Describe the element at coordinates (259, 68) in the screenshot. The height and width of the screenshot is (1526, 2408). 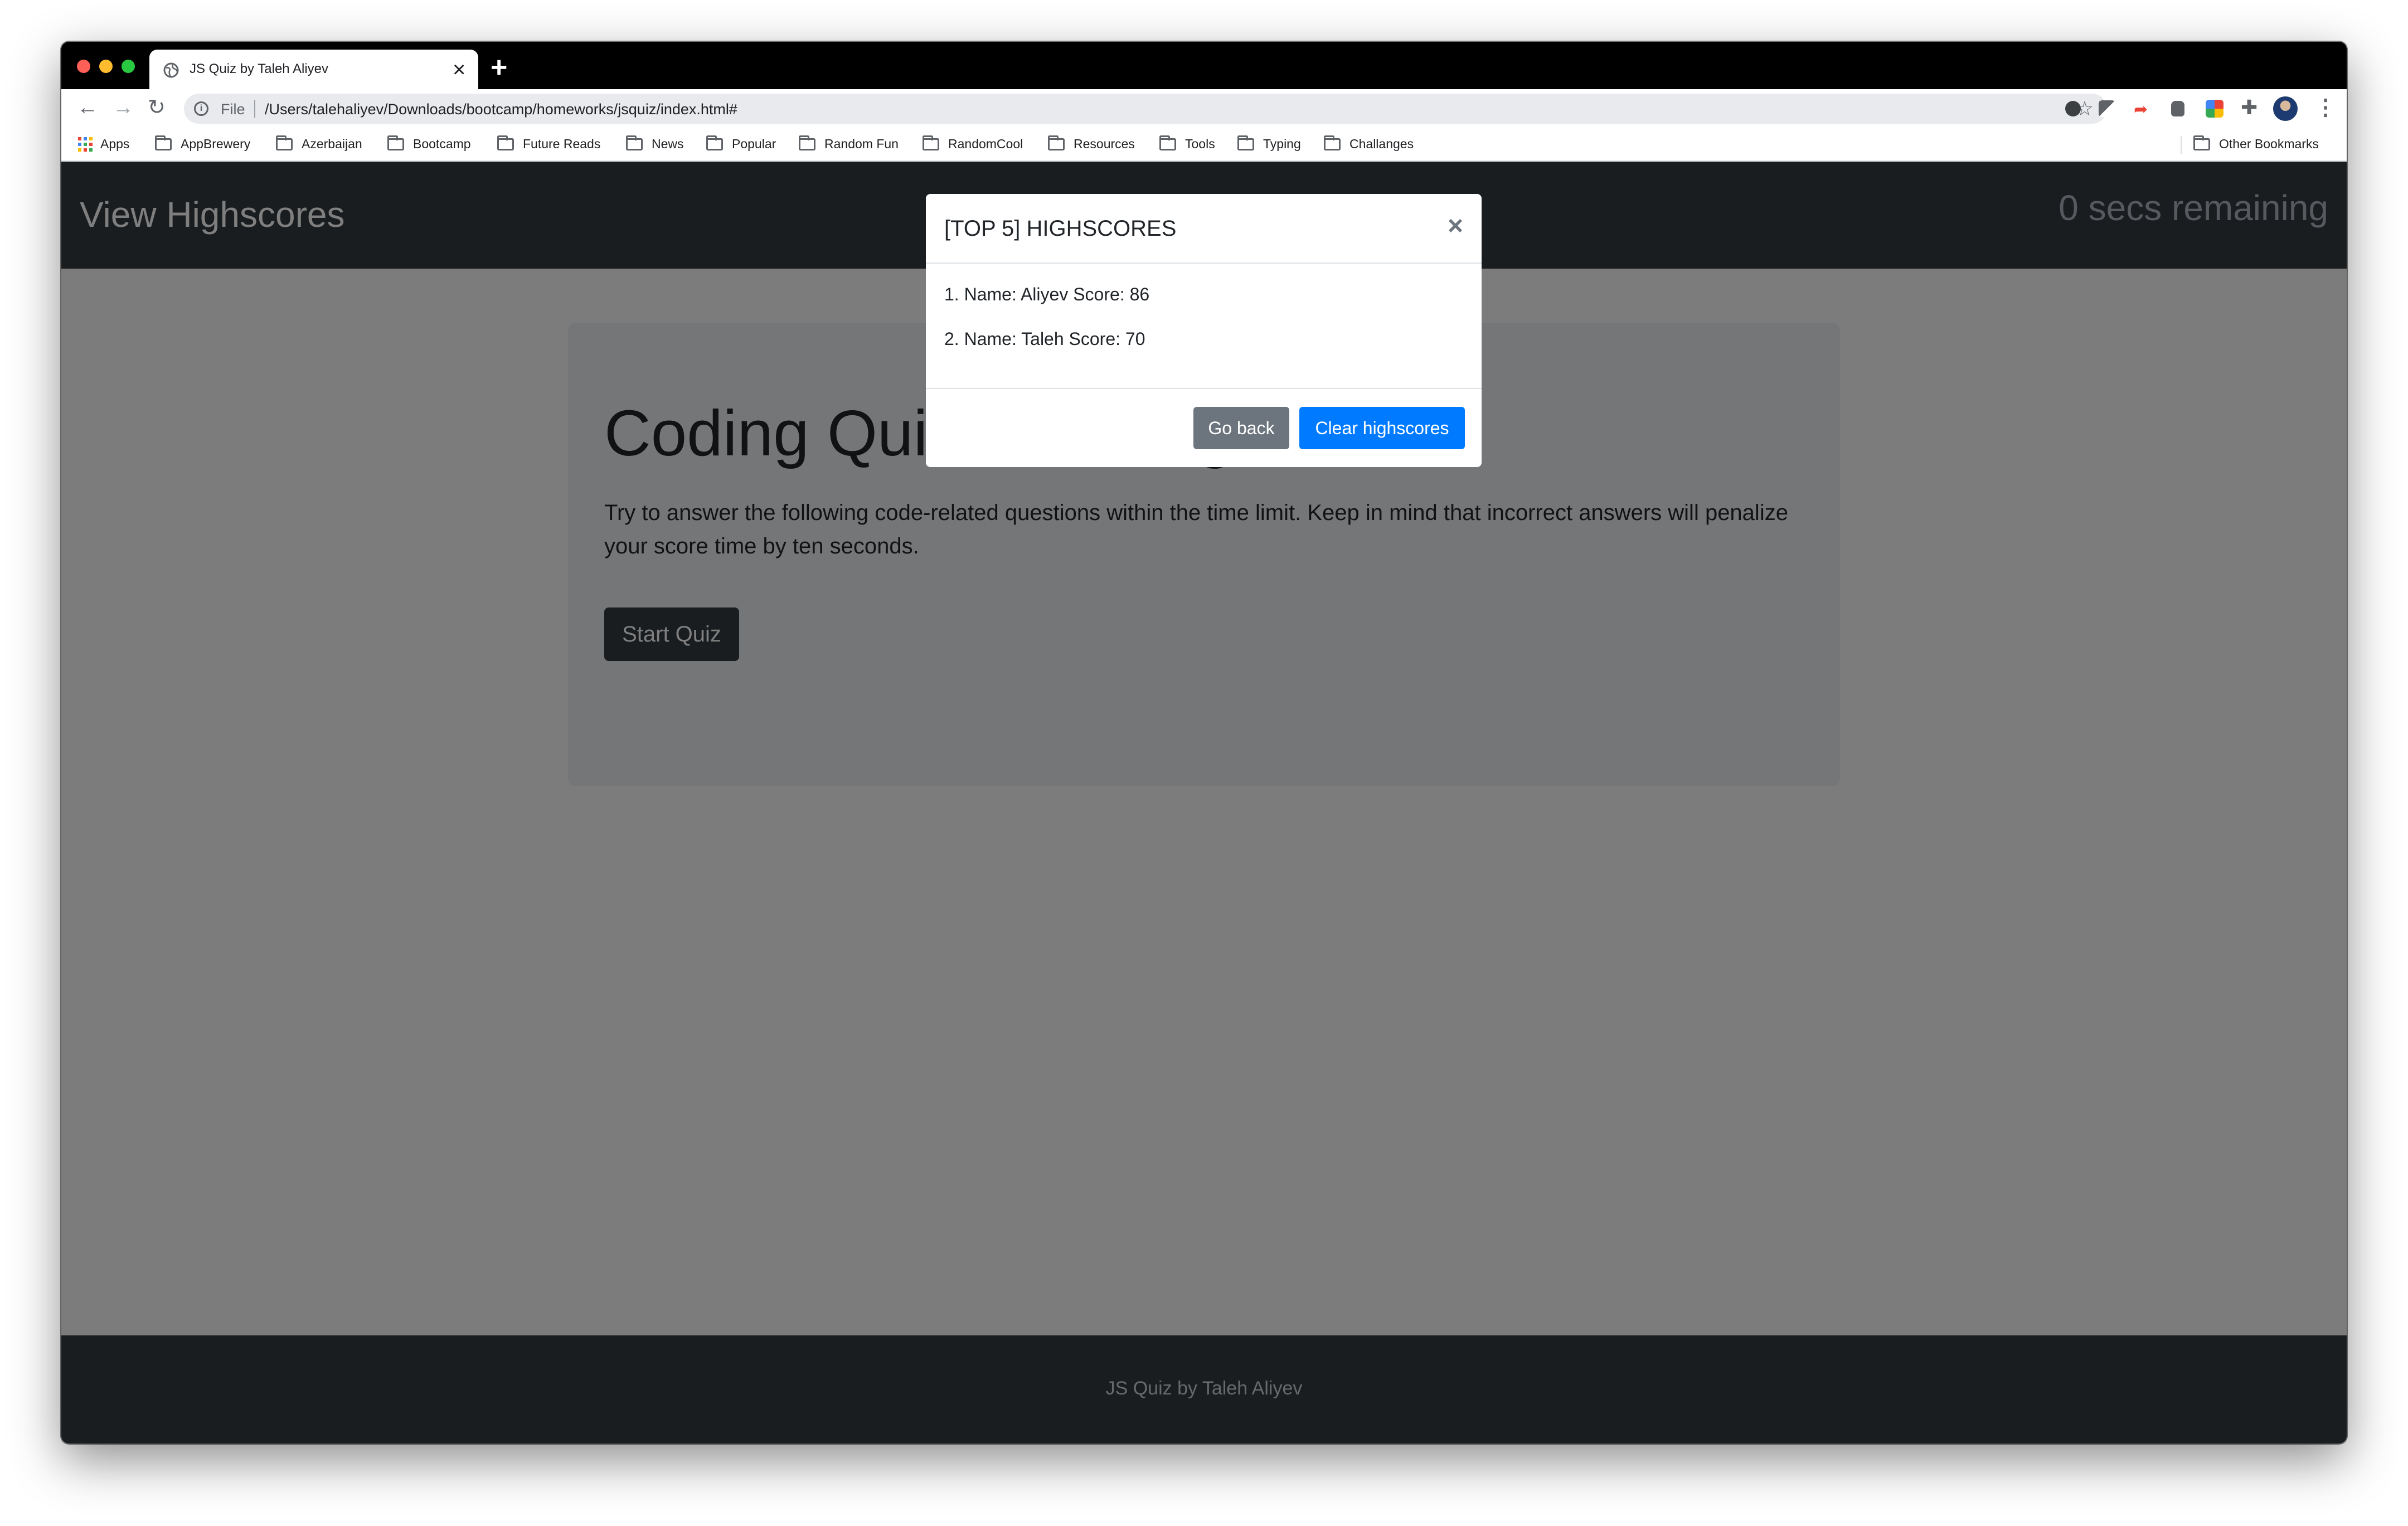
I see `tab-title: JS Quiz by Taleh Aliyev` at that location.